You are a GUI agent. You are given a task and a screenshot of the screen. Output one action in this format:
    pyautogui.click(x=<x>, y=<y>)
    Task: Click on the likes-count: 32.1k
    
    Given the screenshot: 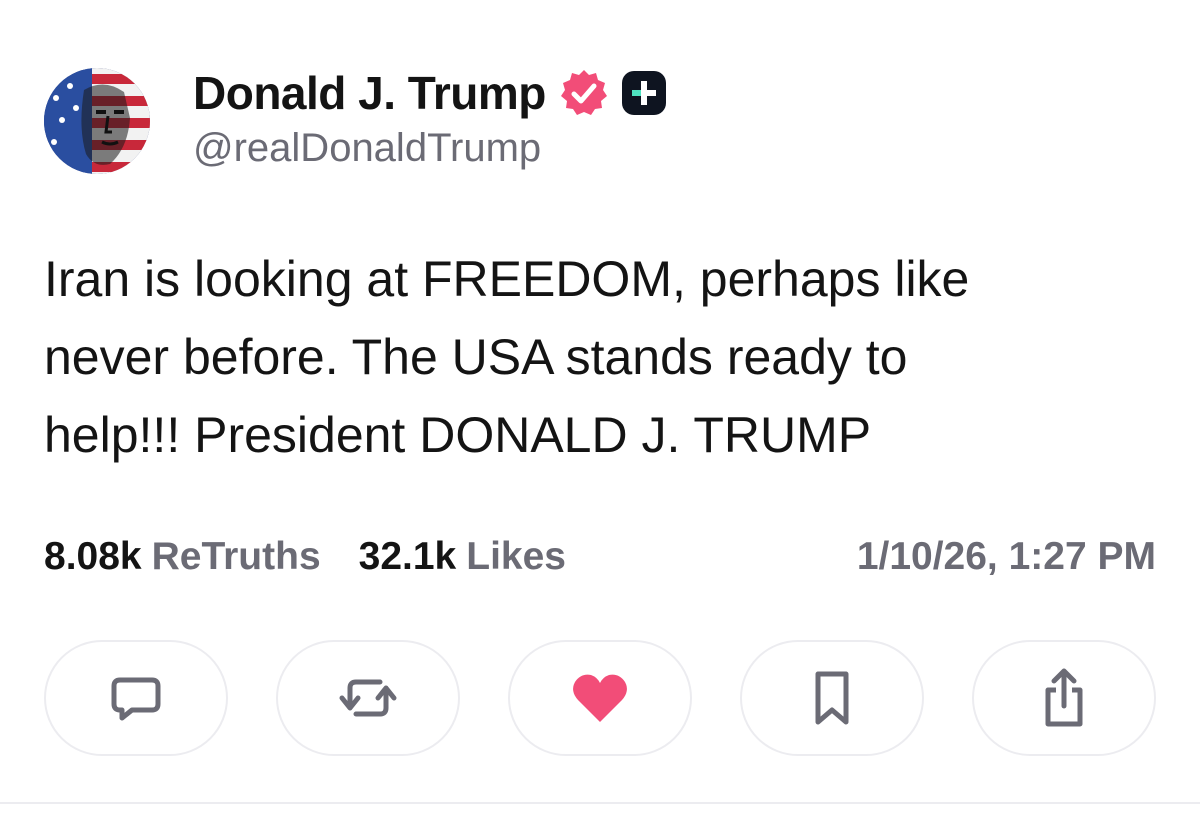 What is the action you would take?
    pyautogui.click(x=407, y=556)
    